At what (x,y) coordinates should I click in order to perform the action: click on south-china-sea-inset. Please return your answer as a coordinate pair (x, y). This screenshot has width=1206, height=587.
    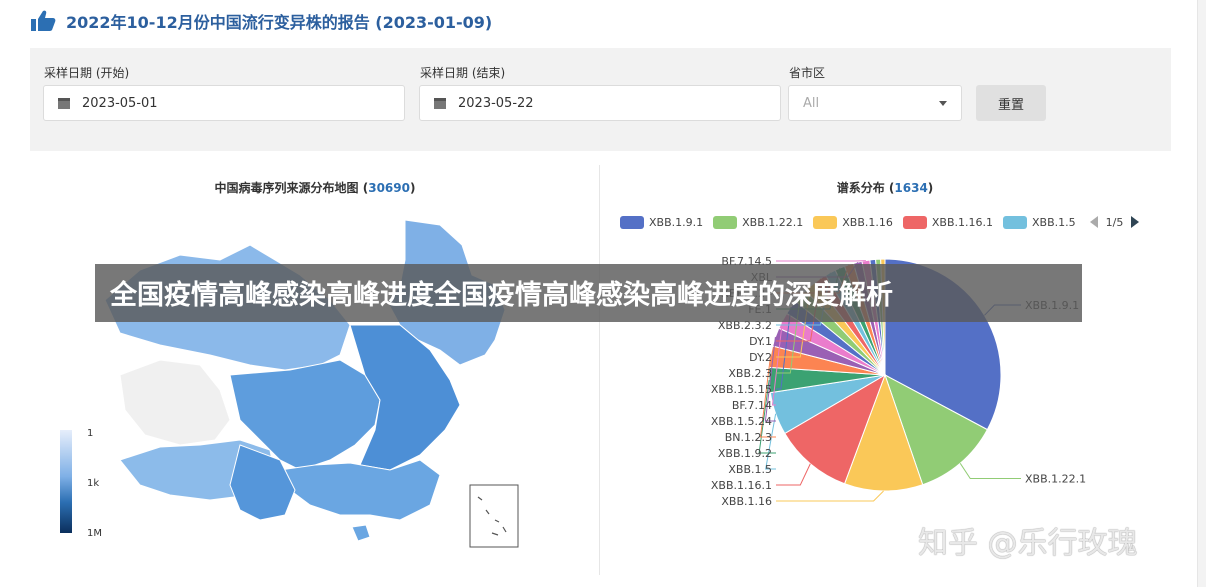
    Looking at the image, I should click on (494, 516).